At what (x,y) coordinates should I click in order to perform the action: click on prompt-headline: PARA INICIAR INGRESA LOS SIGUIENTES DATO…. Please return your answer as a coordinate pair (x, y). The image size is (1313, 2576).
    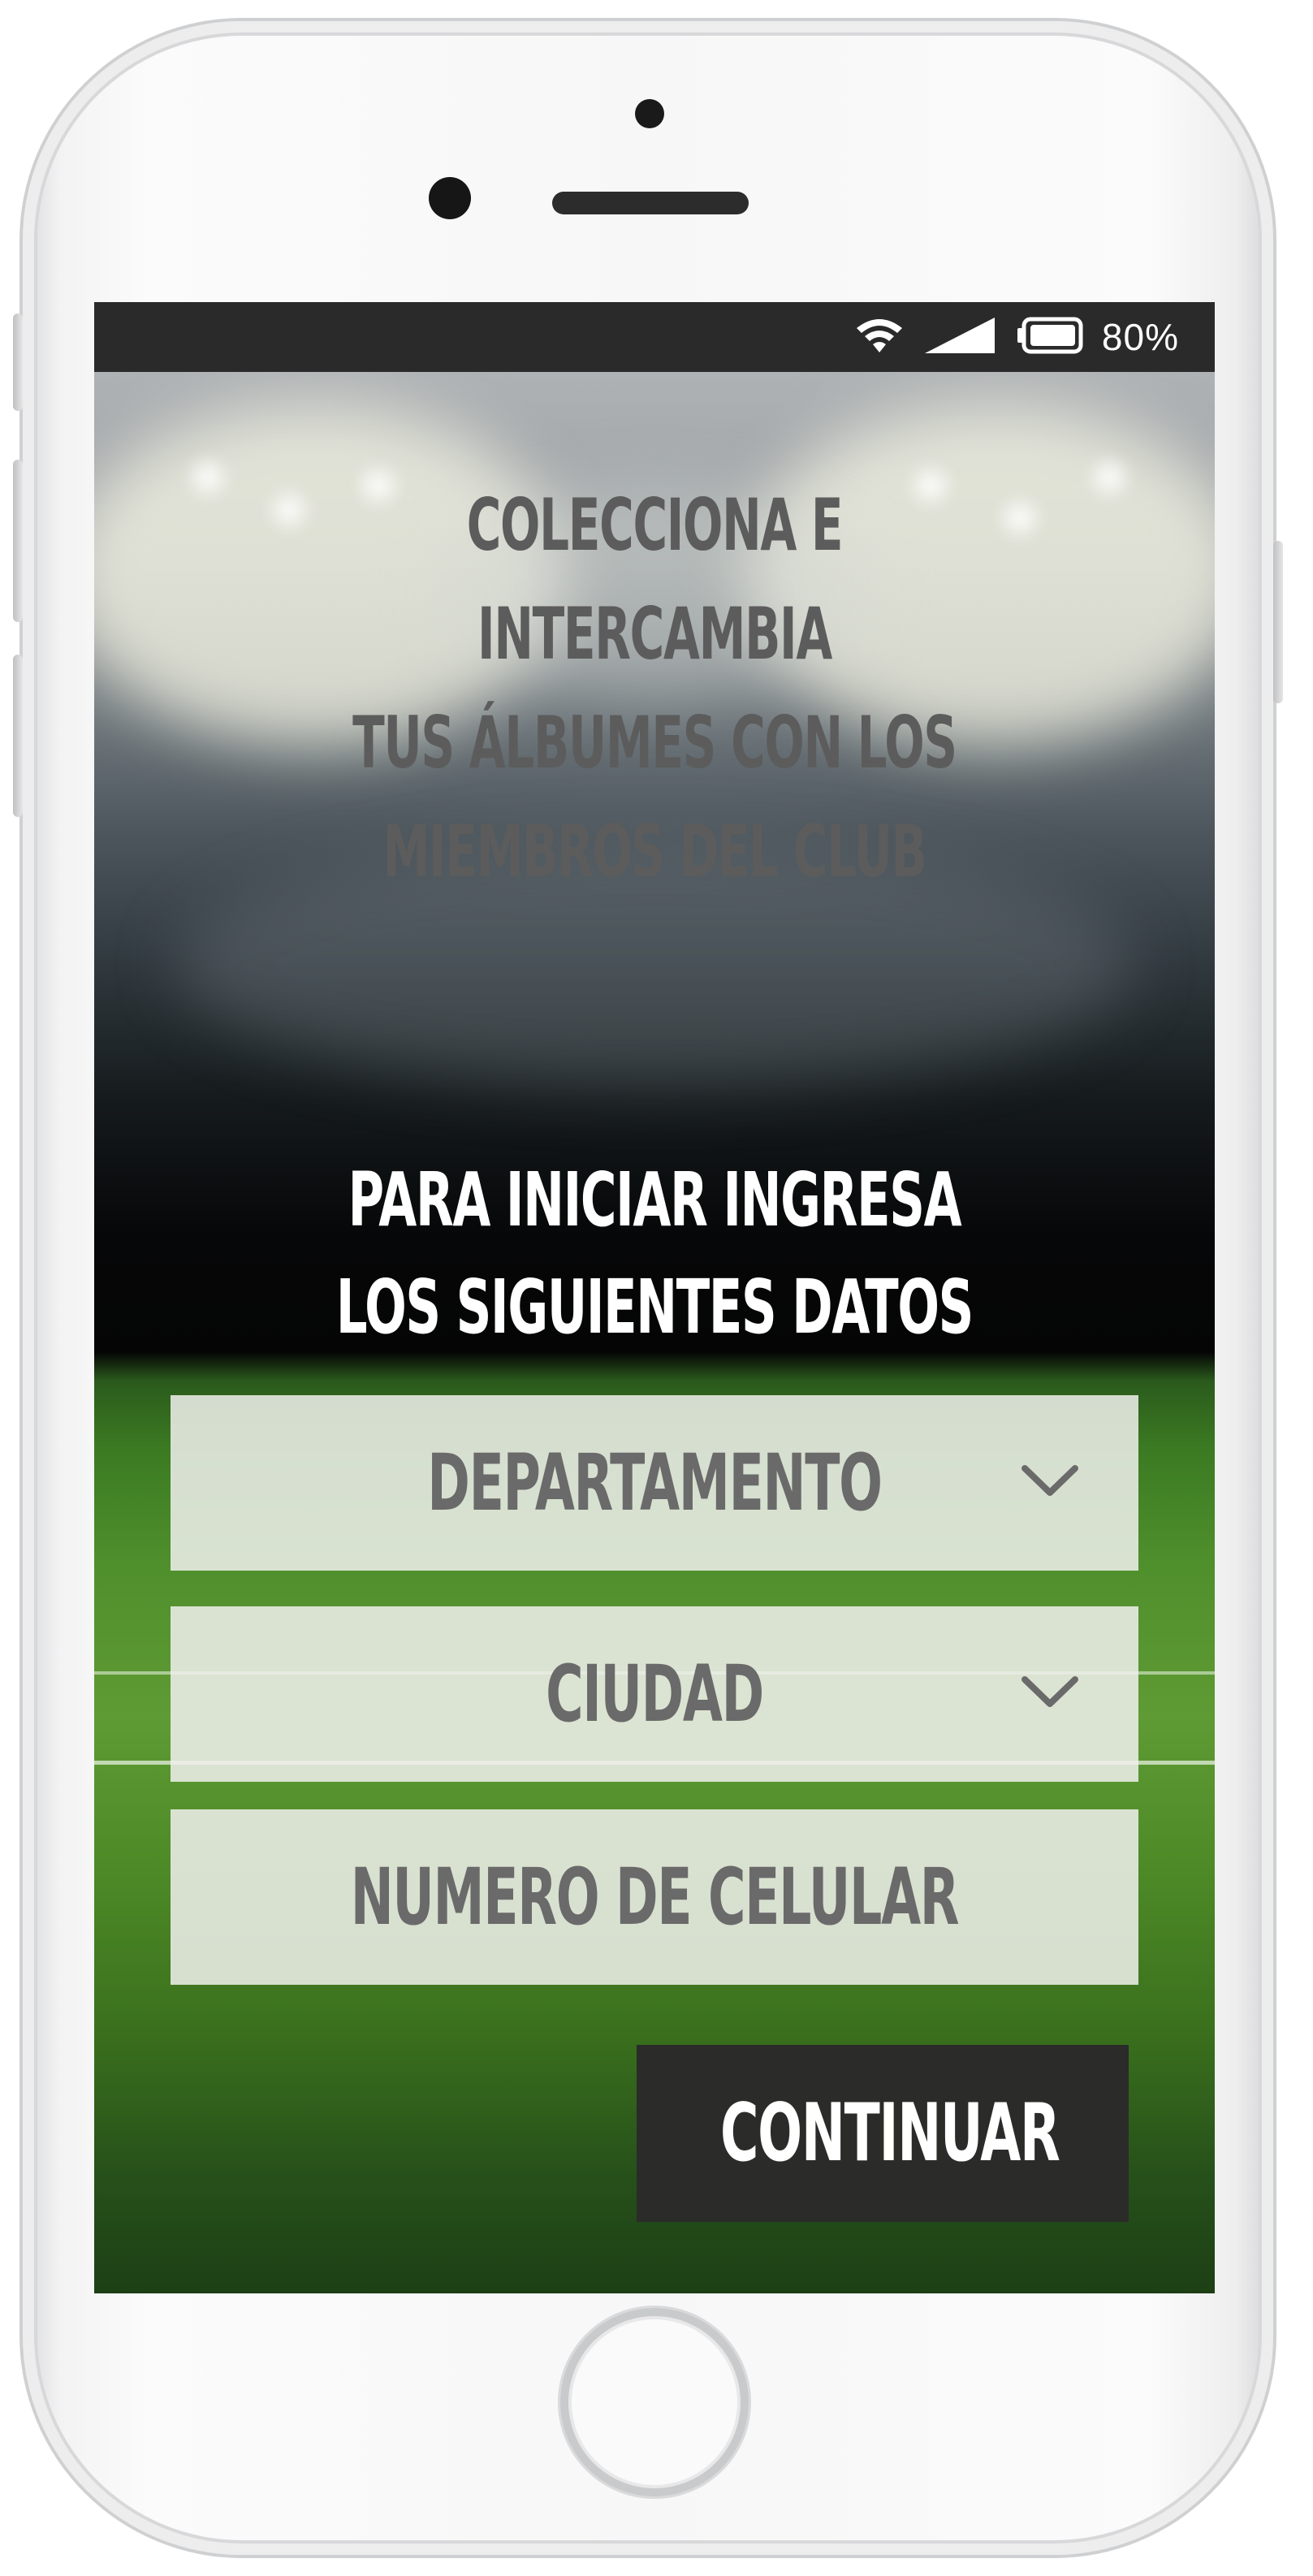
    Looking at the image, I should click on (655, 1254).